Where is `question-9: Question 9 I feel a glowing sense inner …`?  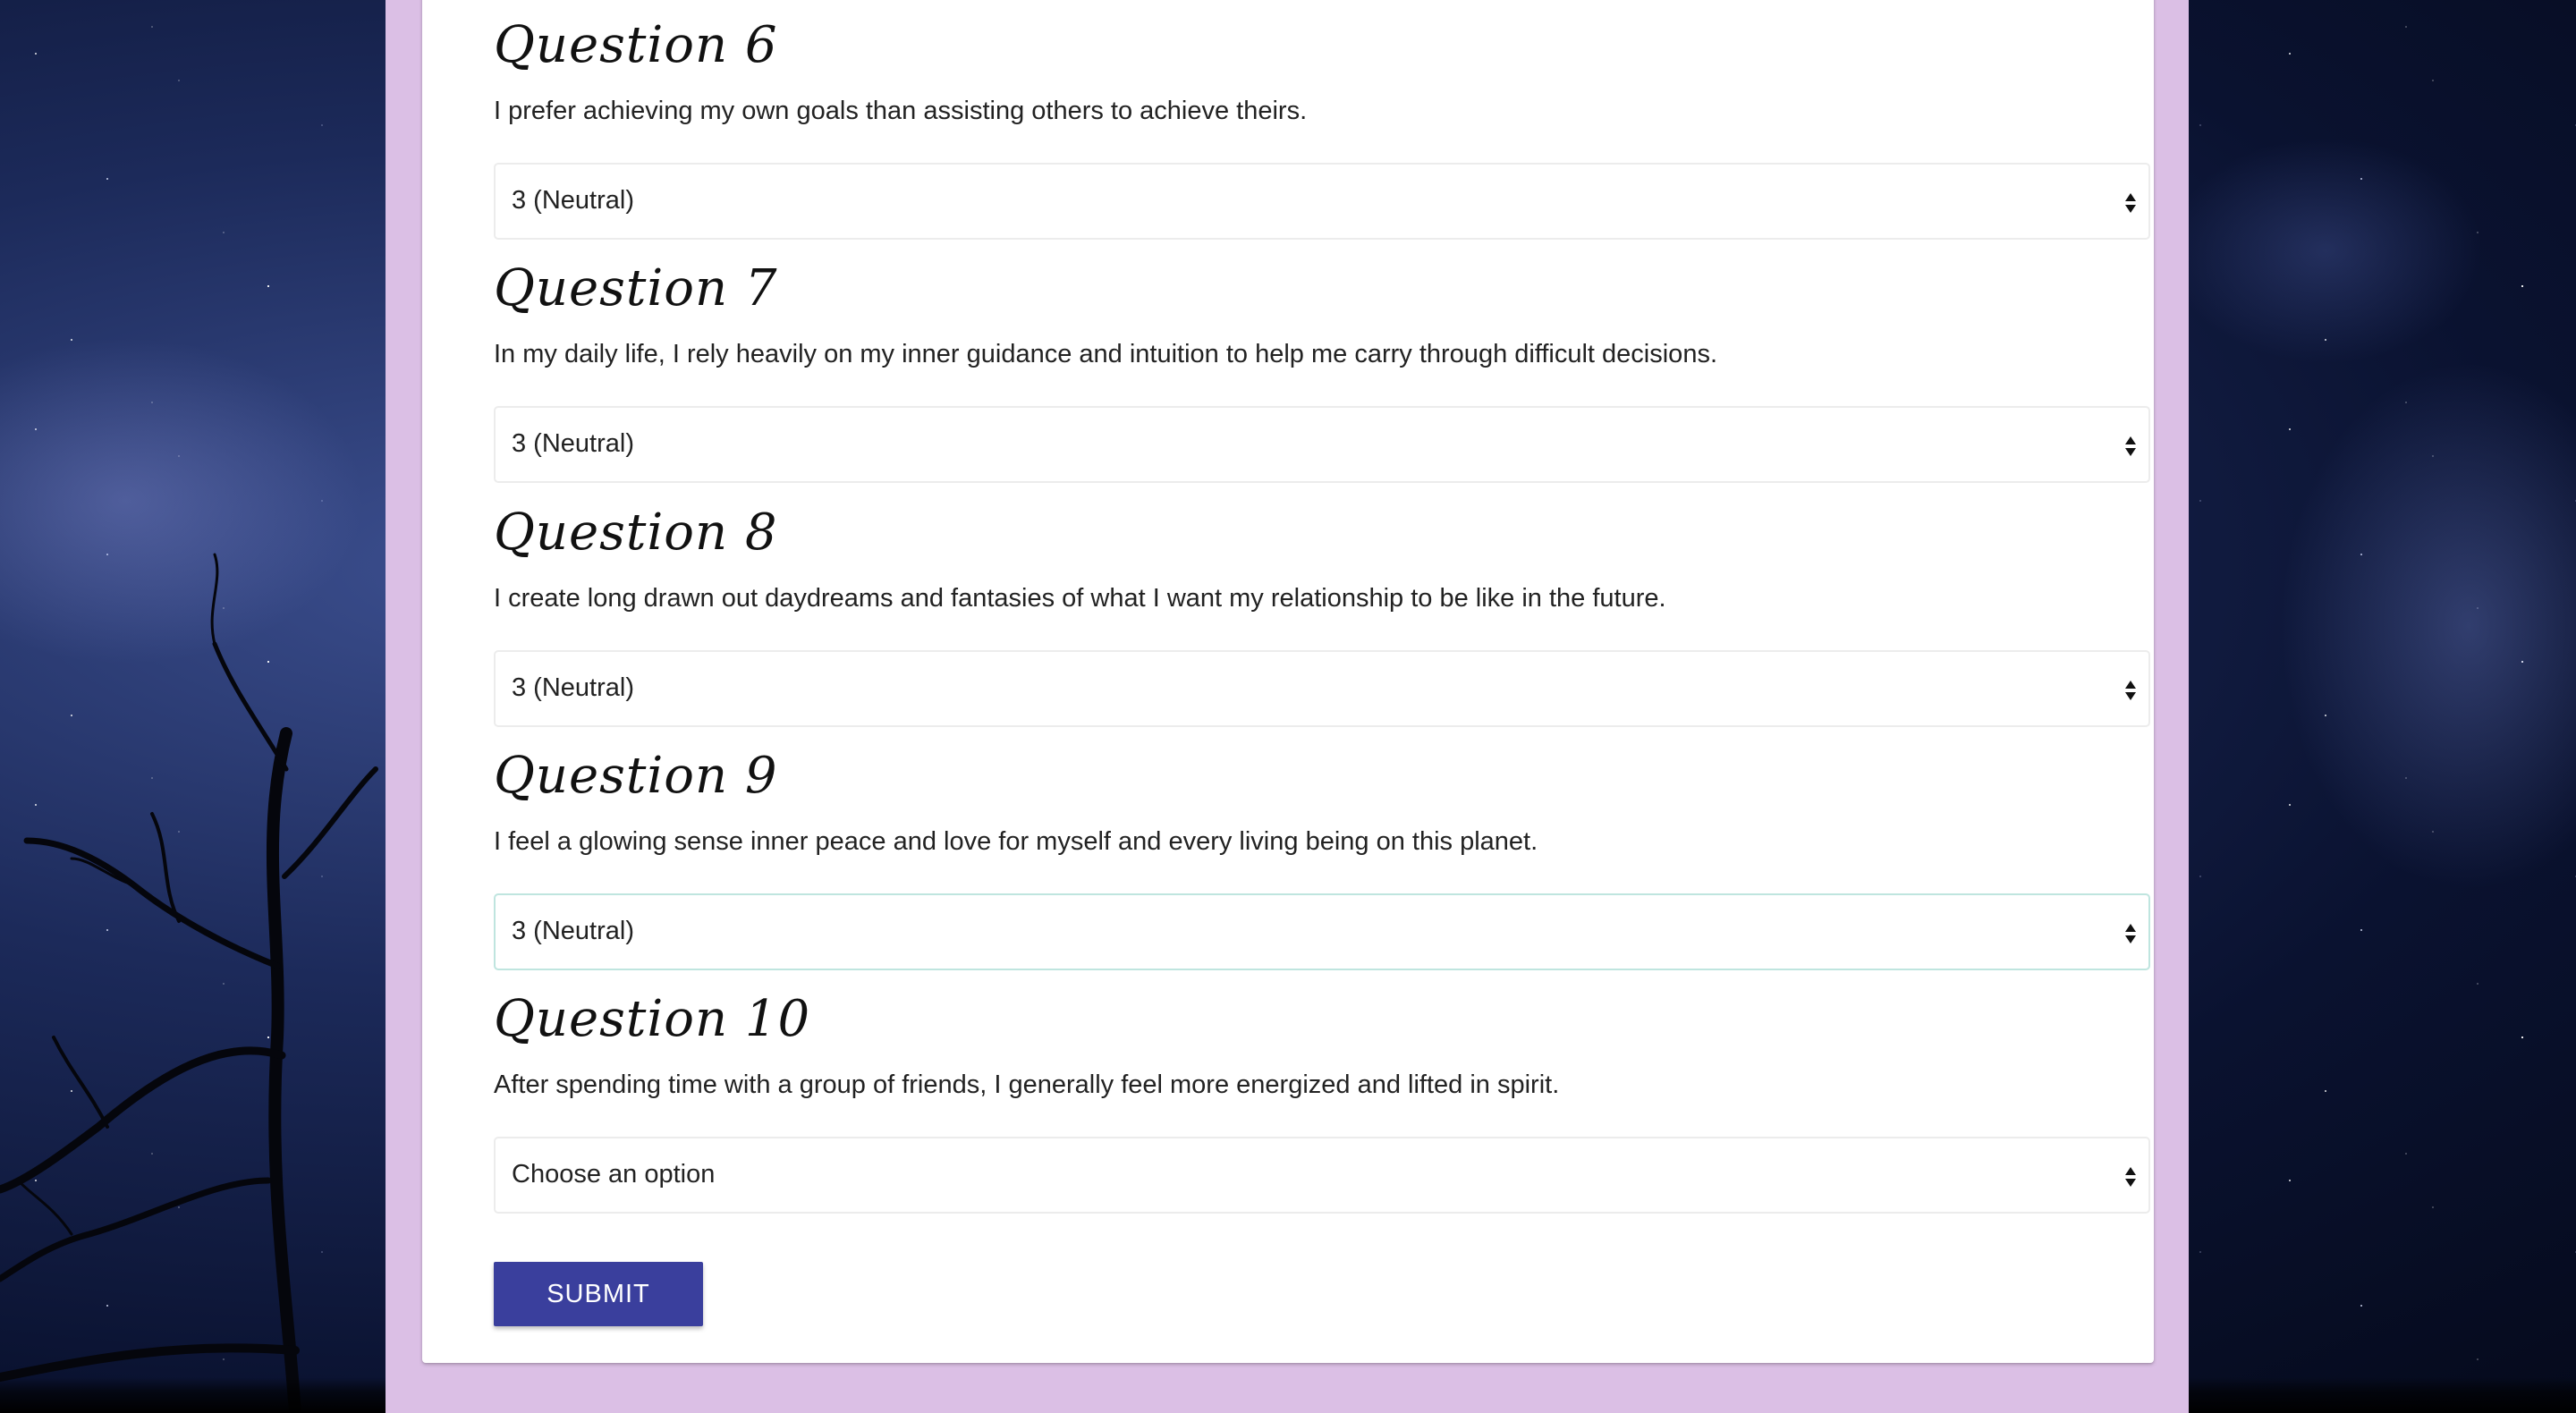 question-9: Question 9 I feel a glowing sense inner … is located at coordinates (1324, 863).